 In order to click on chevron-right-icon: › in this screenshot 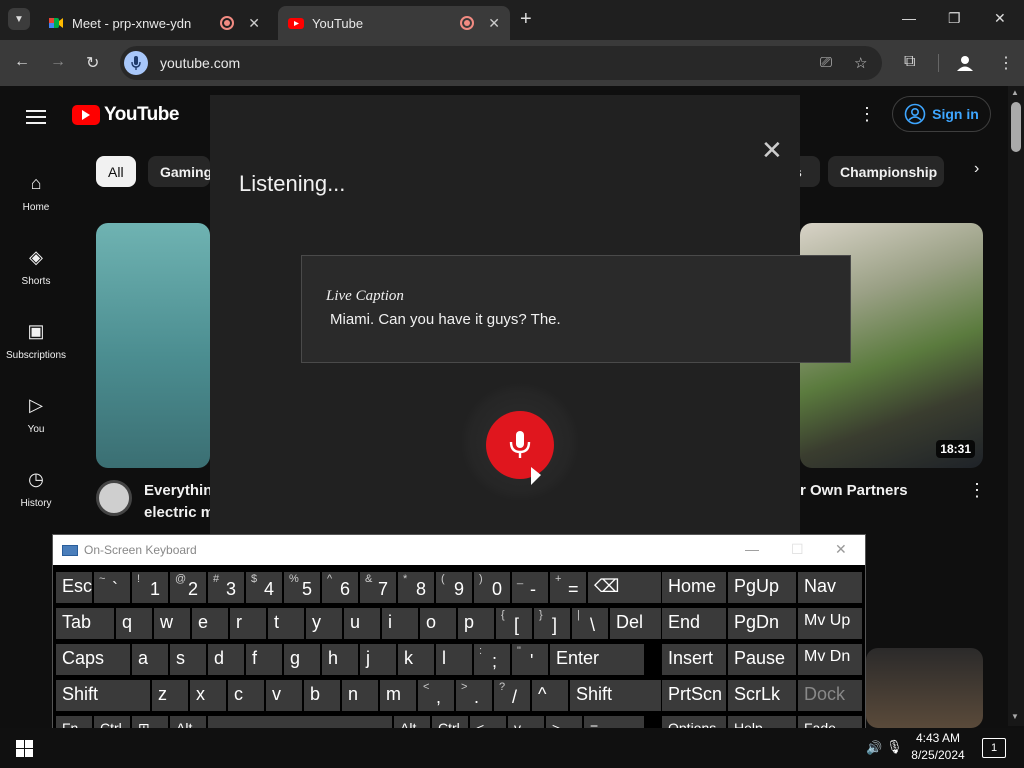, I will do `click(976, 169)`.